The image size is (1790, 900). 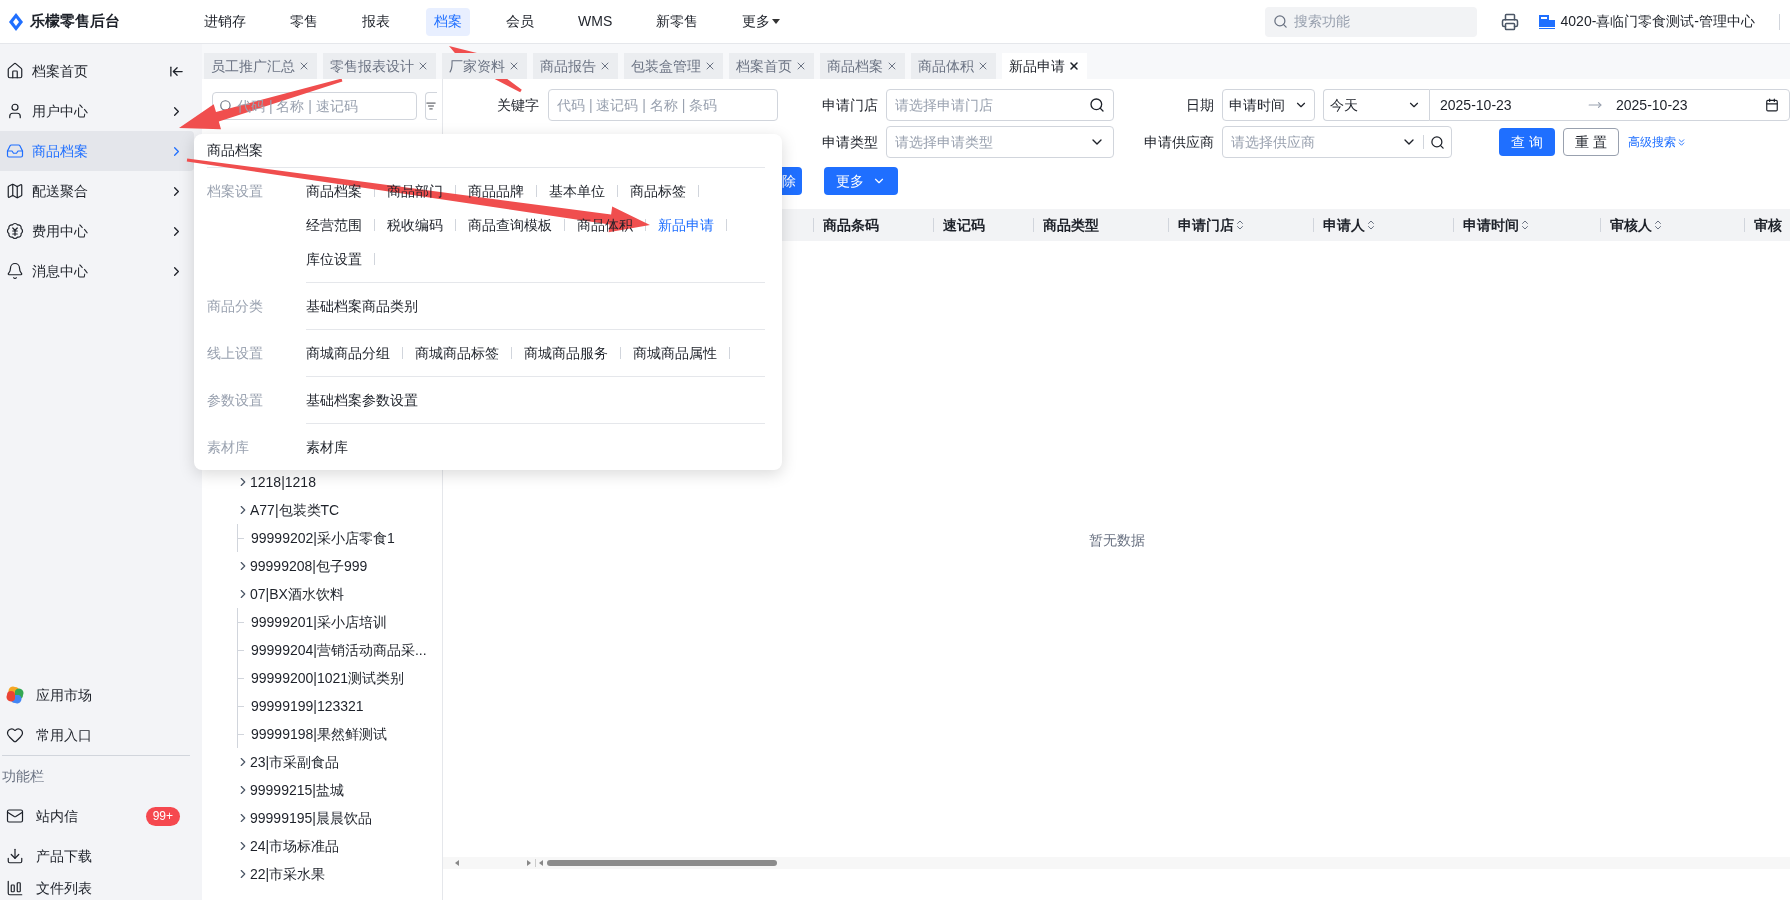 What do you see at coordinates (431, 106) in the screenshot?
I see `filter-button` at bounding box center [431, 106].